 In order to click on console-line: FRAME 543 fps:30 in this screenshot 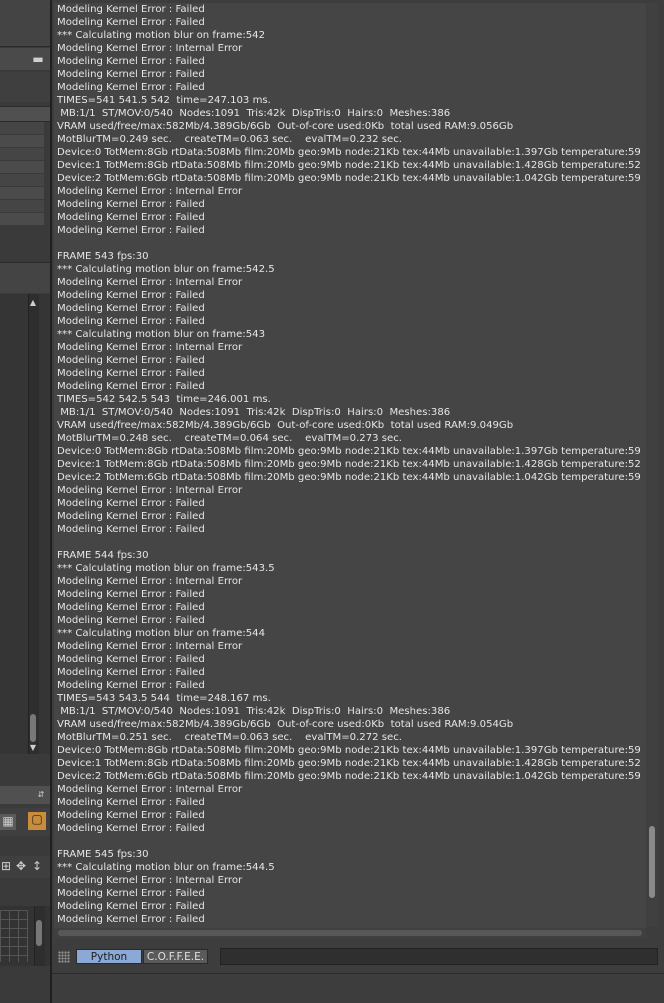, I will do `click(103, 256)`.